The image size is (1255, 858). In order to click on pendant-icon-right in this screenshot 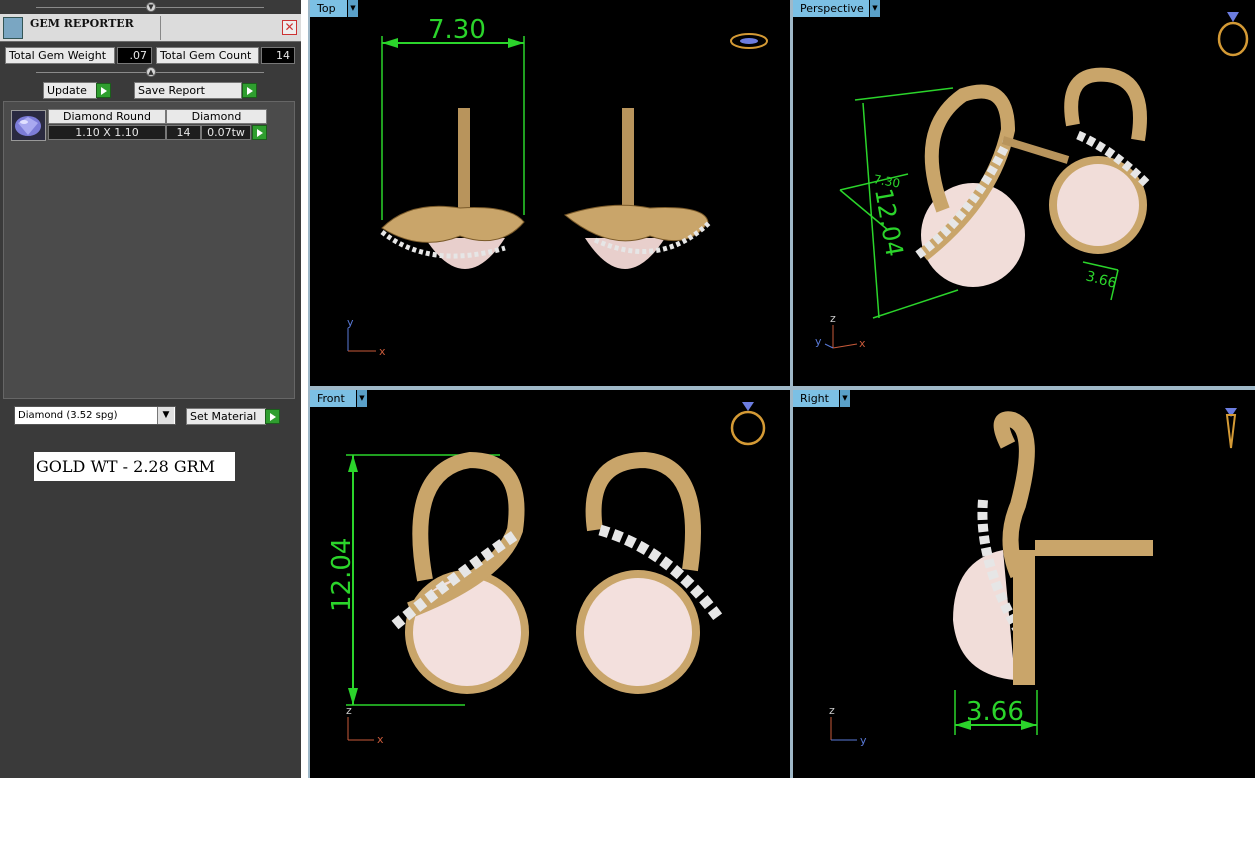, I will do `click(1231, 428)`.